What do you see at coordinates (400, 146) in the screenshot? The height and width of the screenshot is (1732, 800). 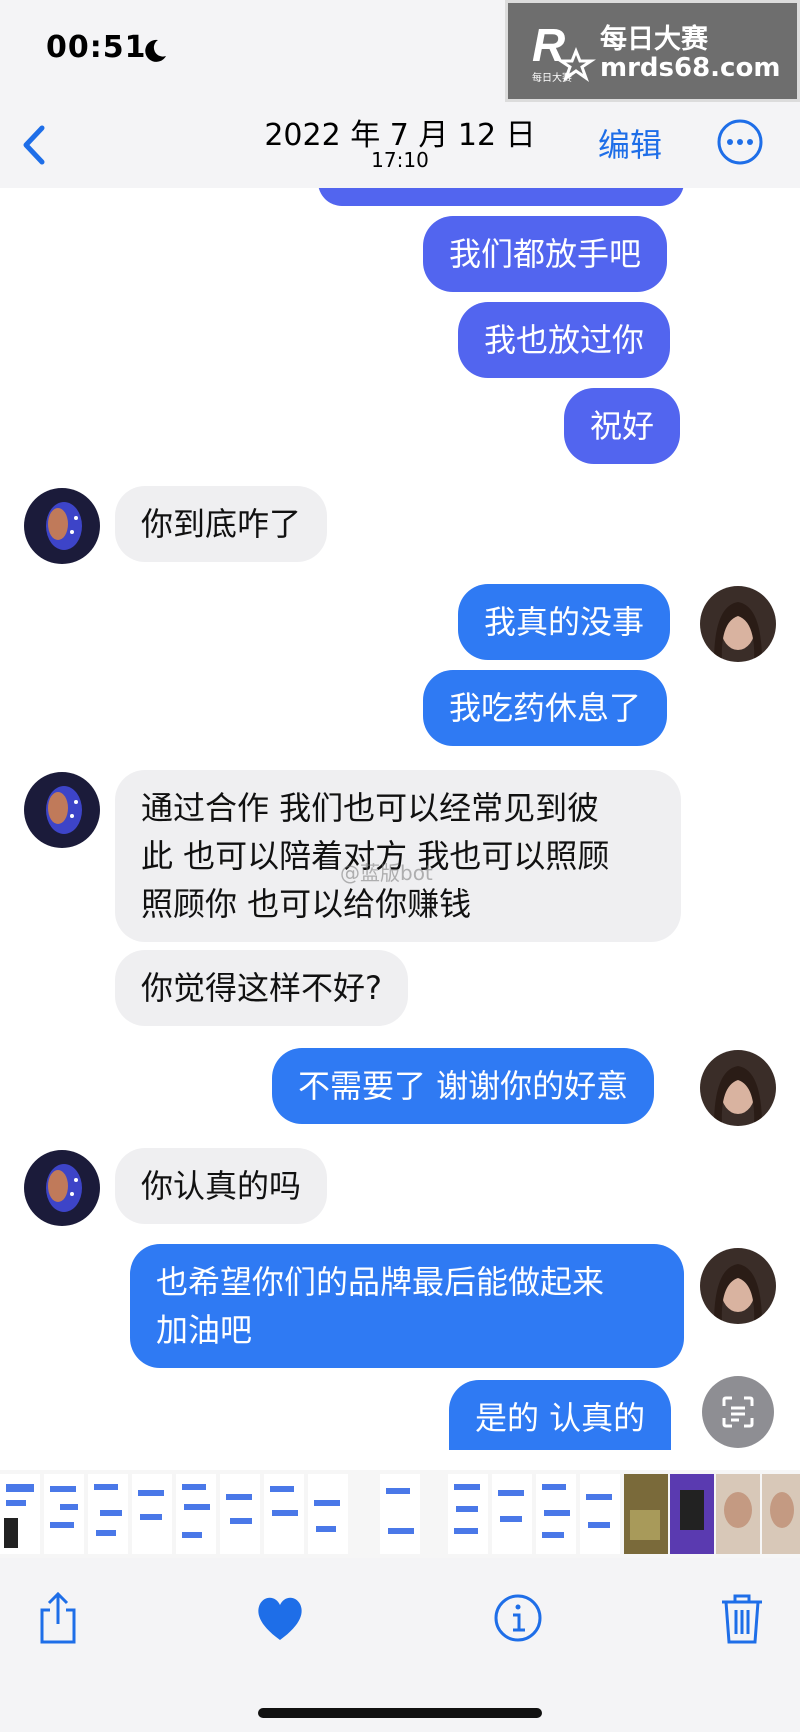 I see `navigation-bar: 2022 年 7 月 12 日 17:10 编辑` at bounding box center [400, 146].